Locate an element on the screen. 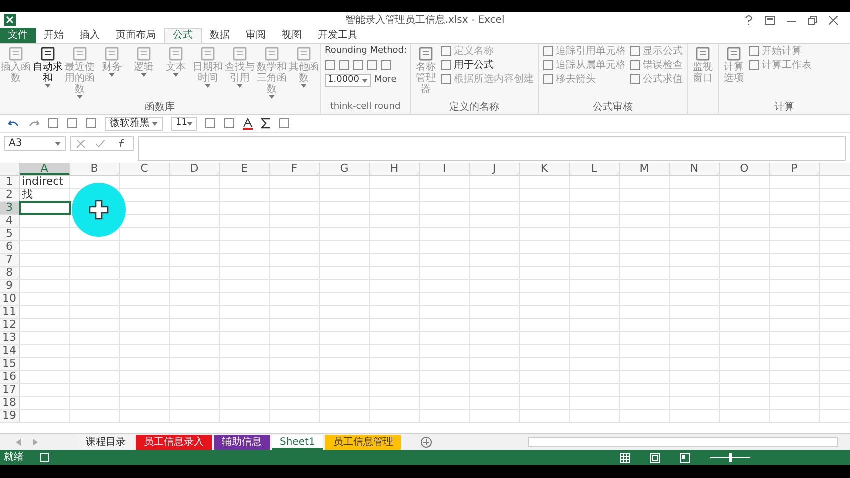  row-header: 19 is located at coordinates (10, 416).